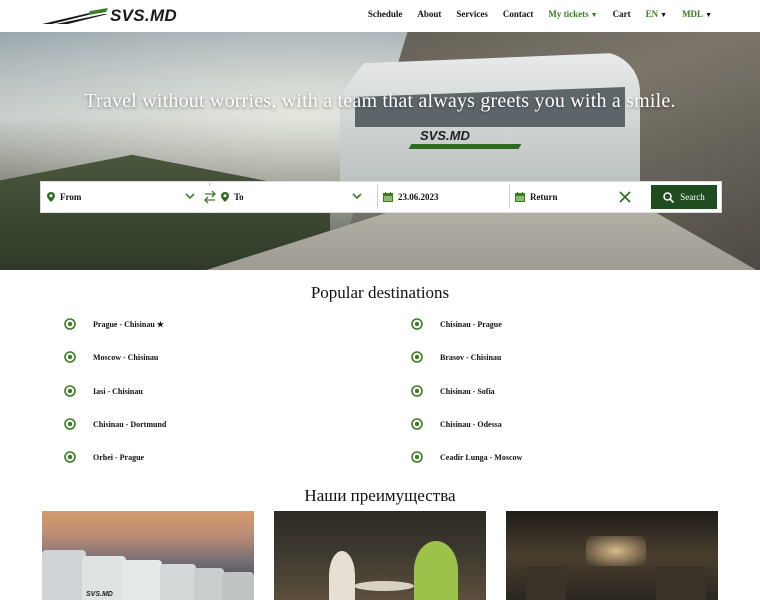  I want to click on nav-cart: Cart, so click(622, 14).